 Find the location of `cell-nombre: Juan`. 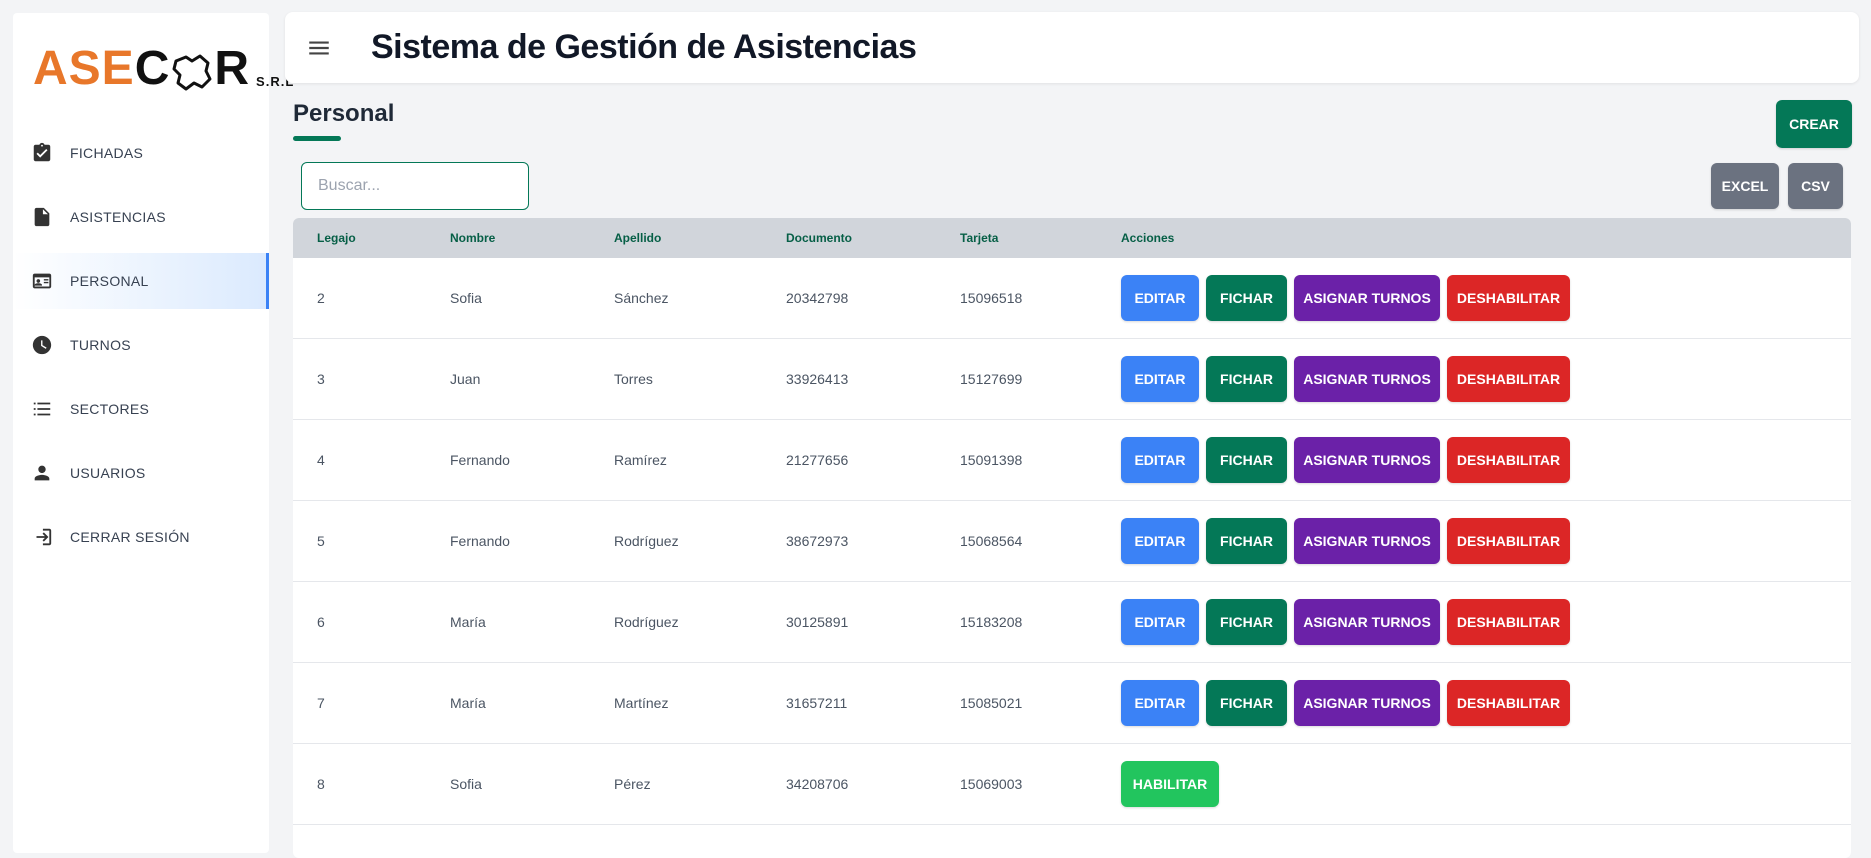

cell-nombre: Juan is located at coordinates (532, 379).